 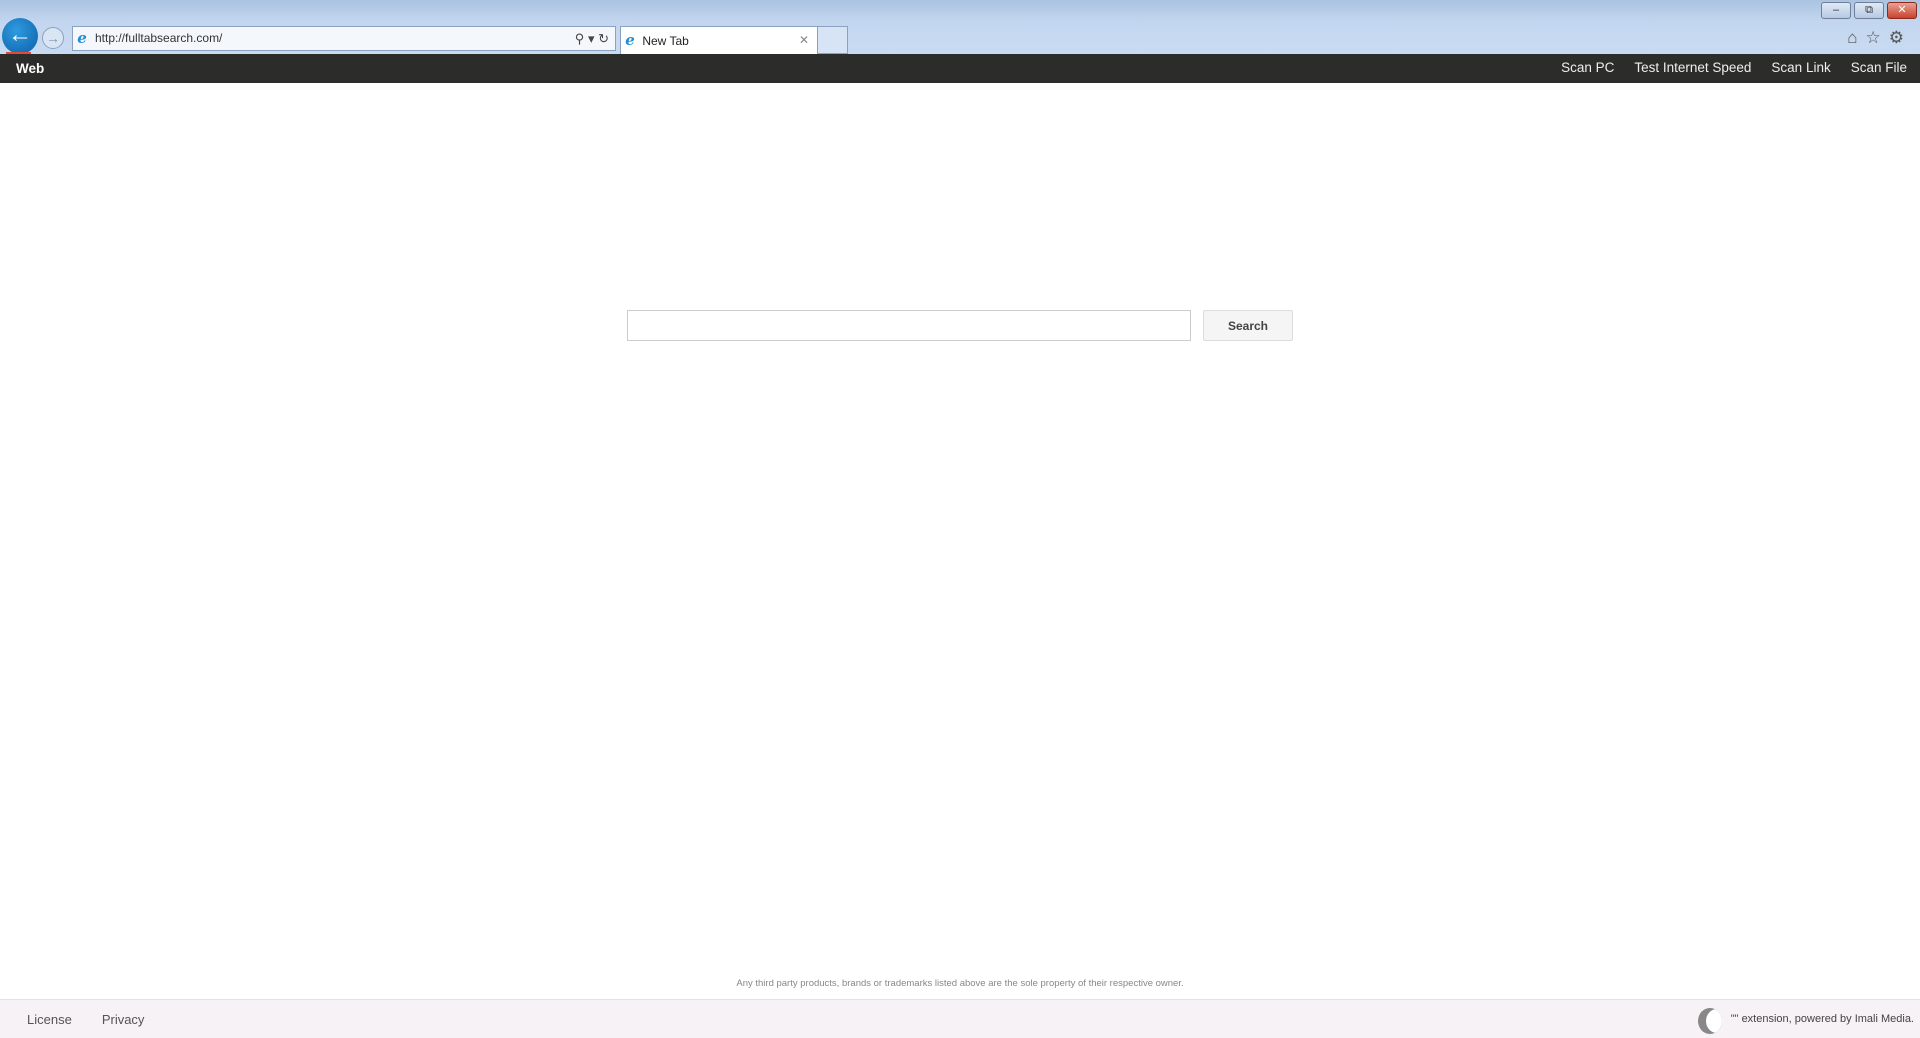 What do you see at coordinates (591, 38) in the screenshot?
I see `dropdown-icon: ▾` at bounding box center [591, 38].